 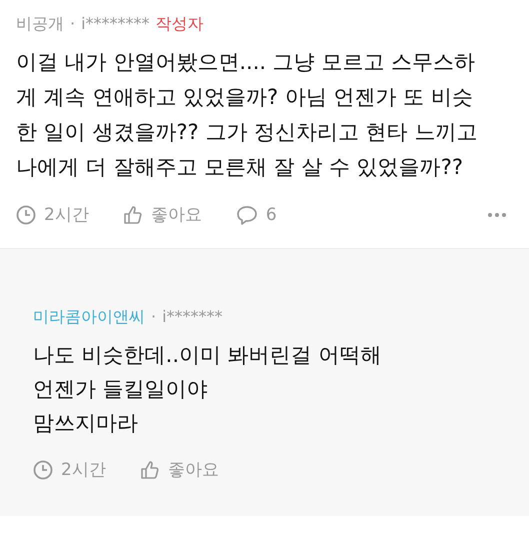 What do you see at coordinates (207, 389) in the screenshot?
I see `reply-text: 나도 비슷한데..이미 봐버린걸 어떡해 언젠가 들킬일이야 맘쓰지마라` at bounding box center [207, 389].